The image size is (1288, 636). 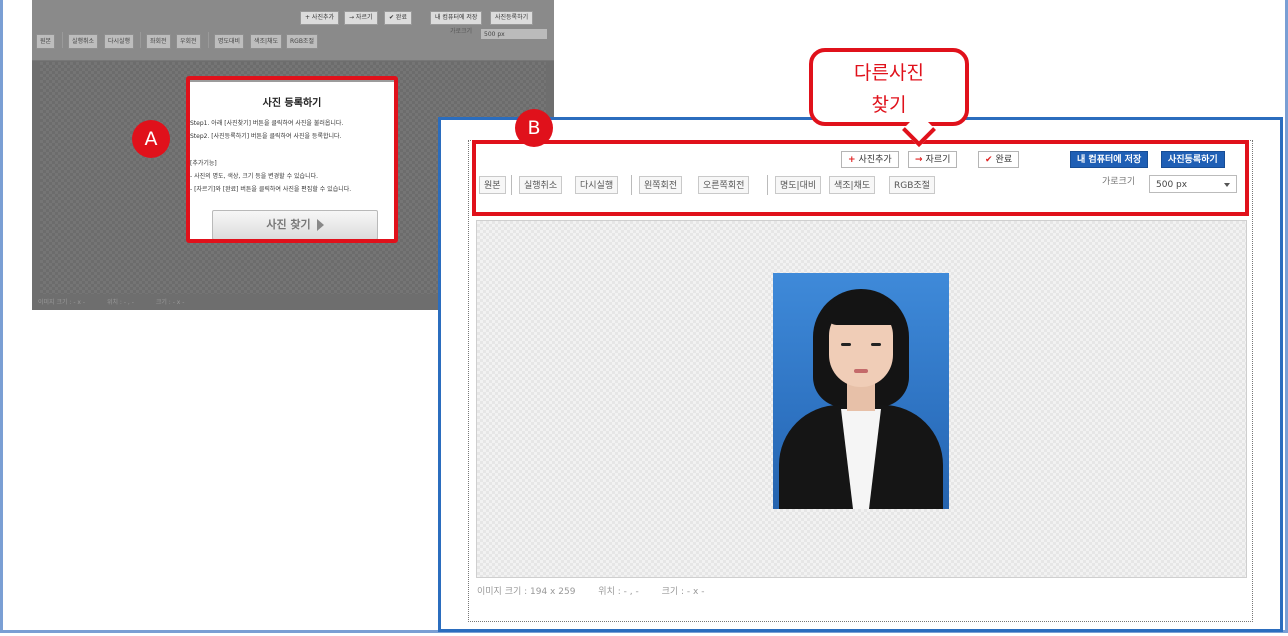 I want to click on photo-eye-left, so click(x=846, y=344).